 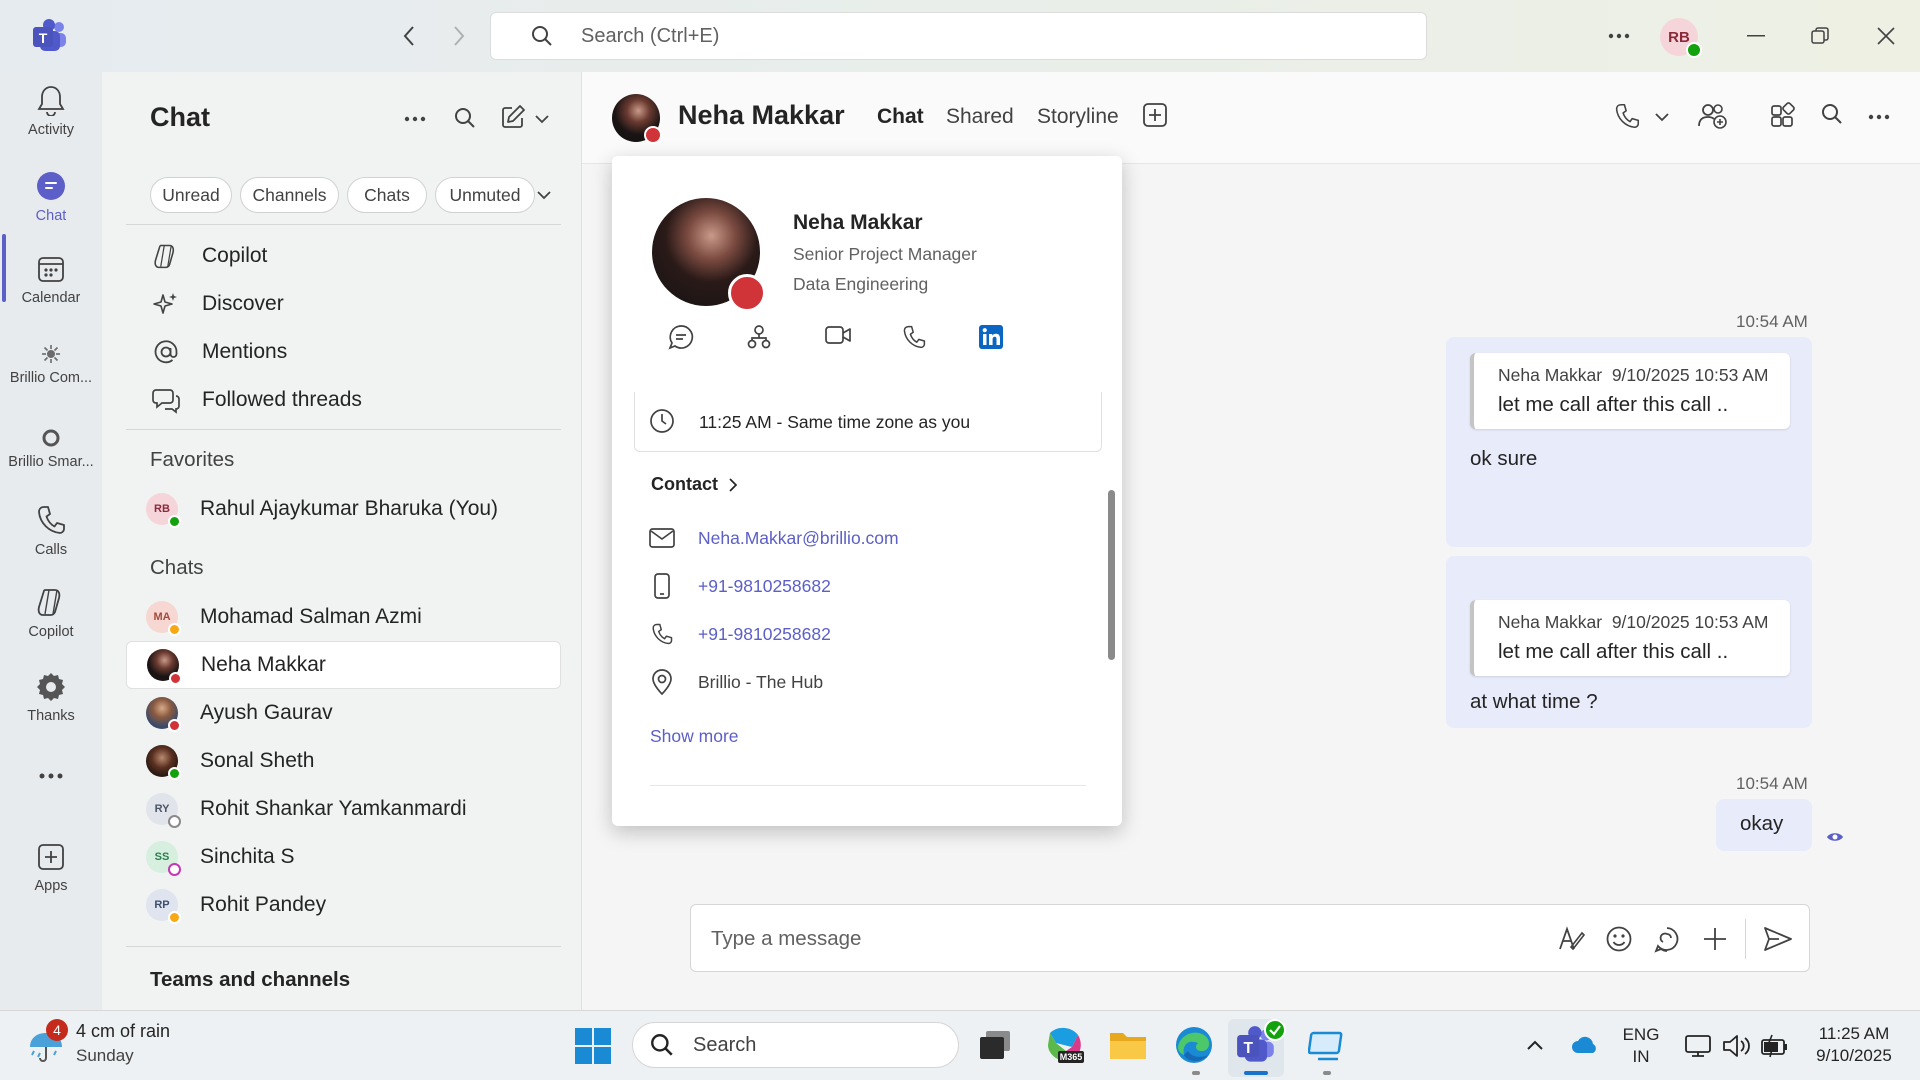 I want to click on close-icon, so click(x=1886, y=36).